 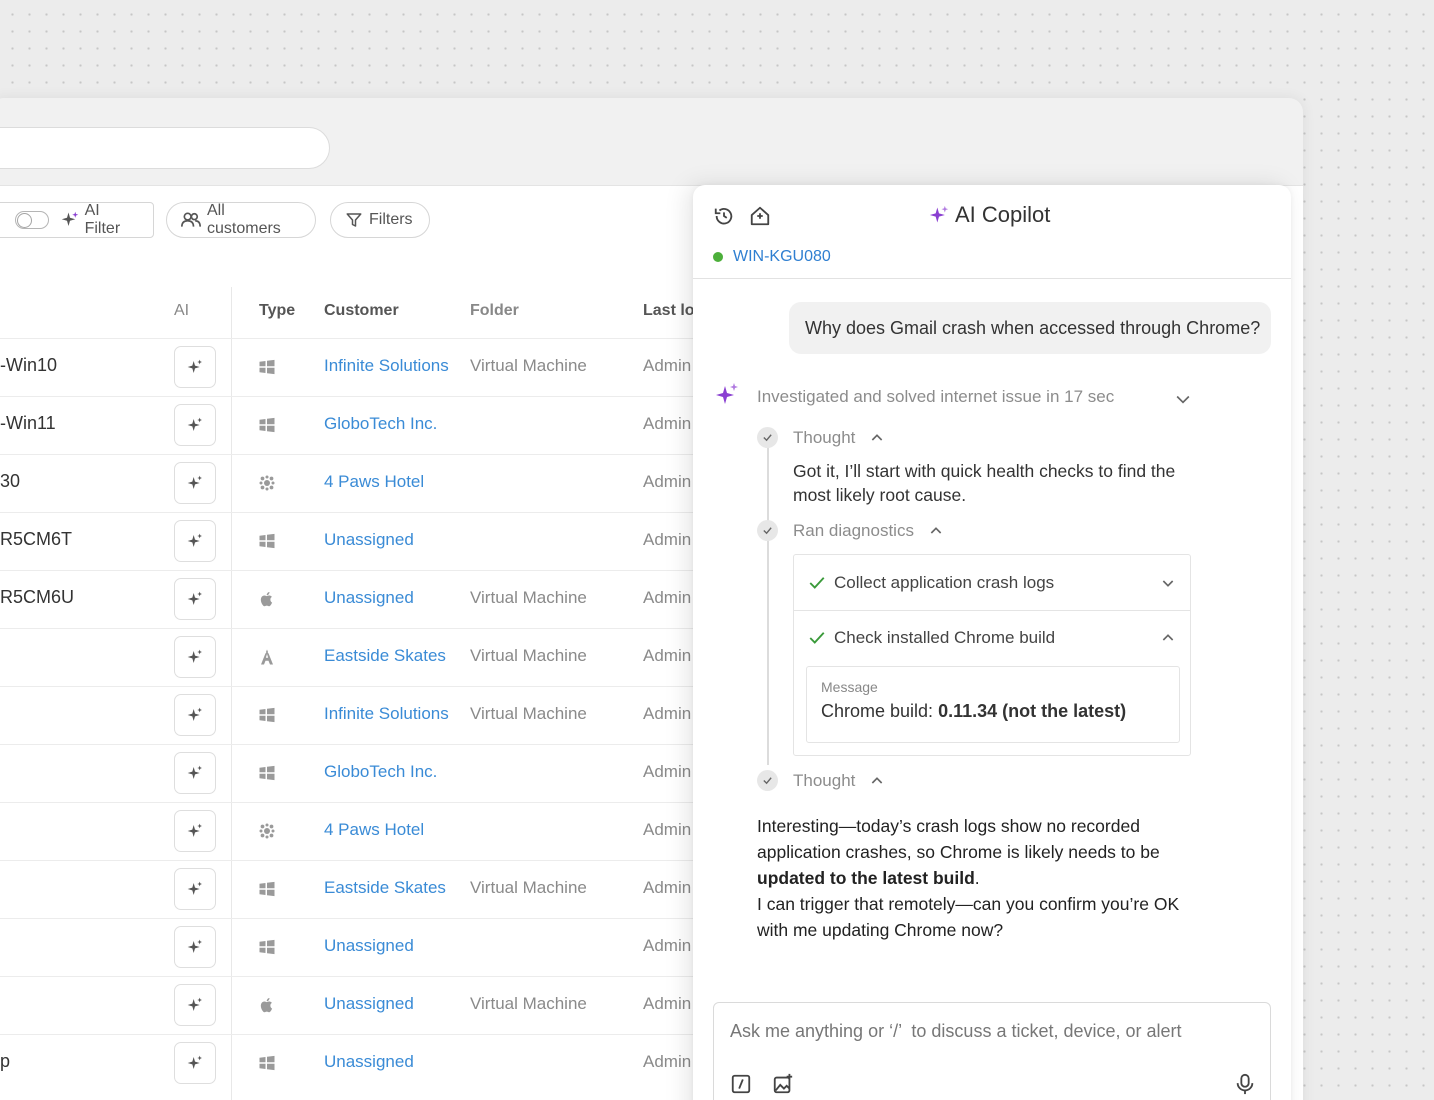 What do you see at coordinates (28, 423) in the screenshot?
I see `device-name: -Win11` at bounding box center [28, 423].